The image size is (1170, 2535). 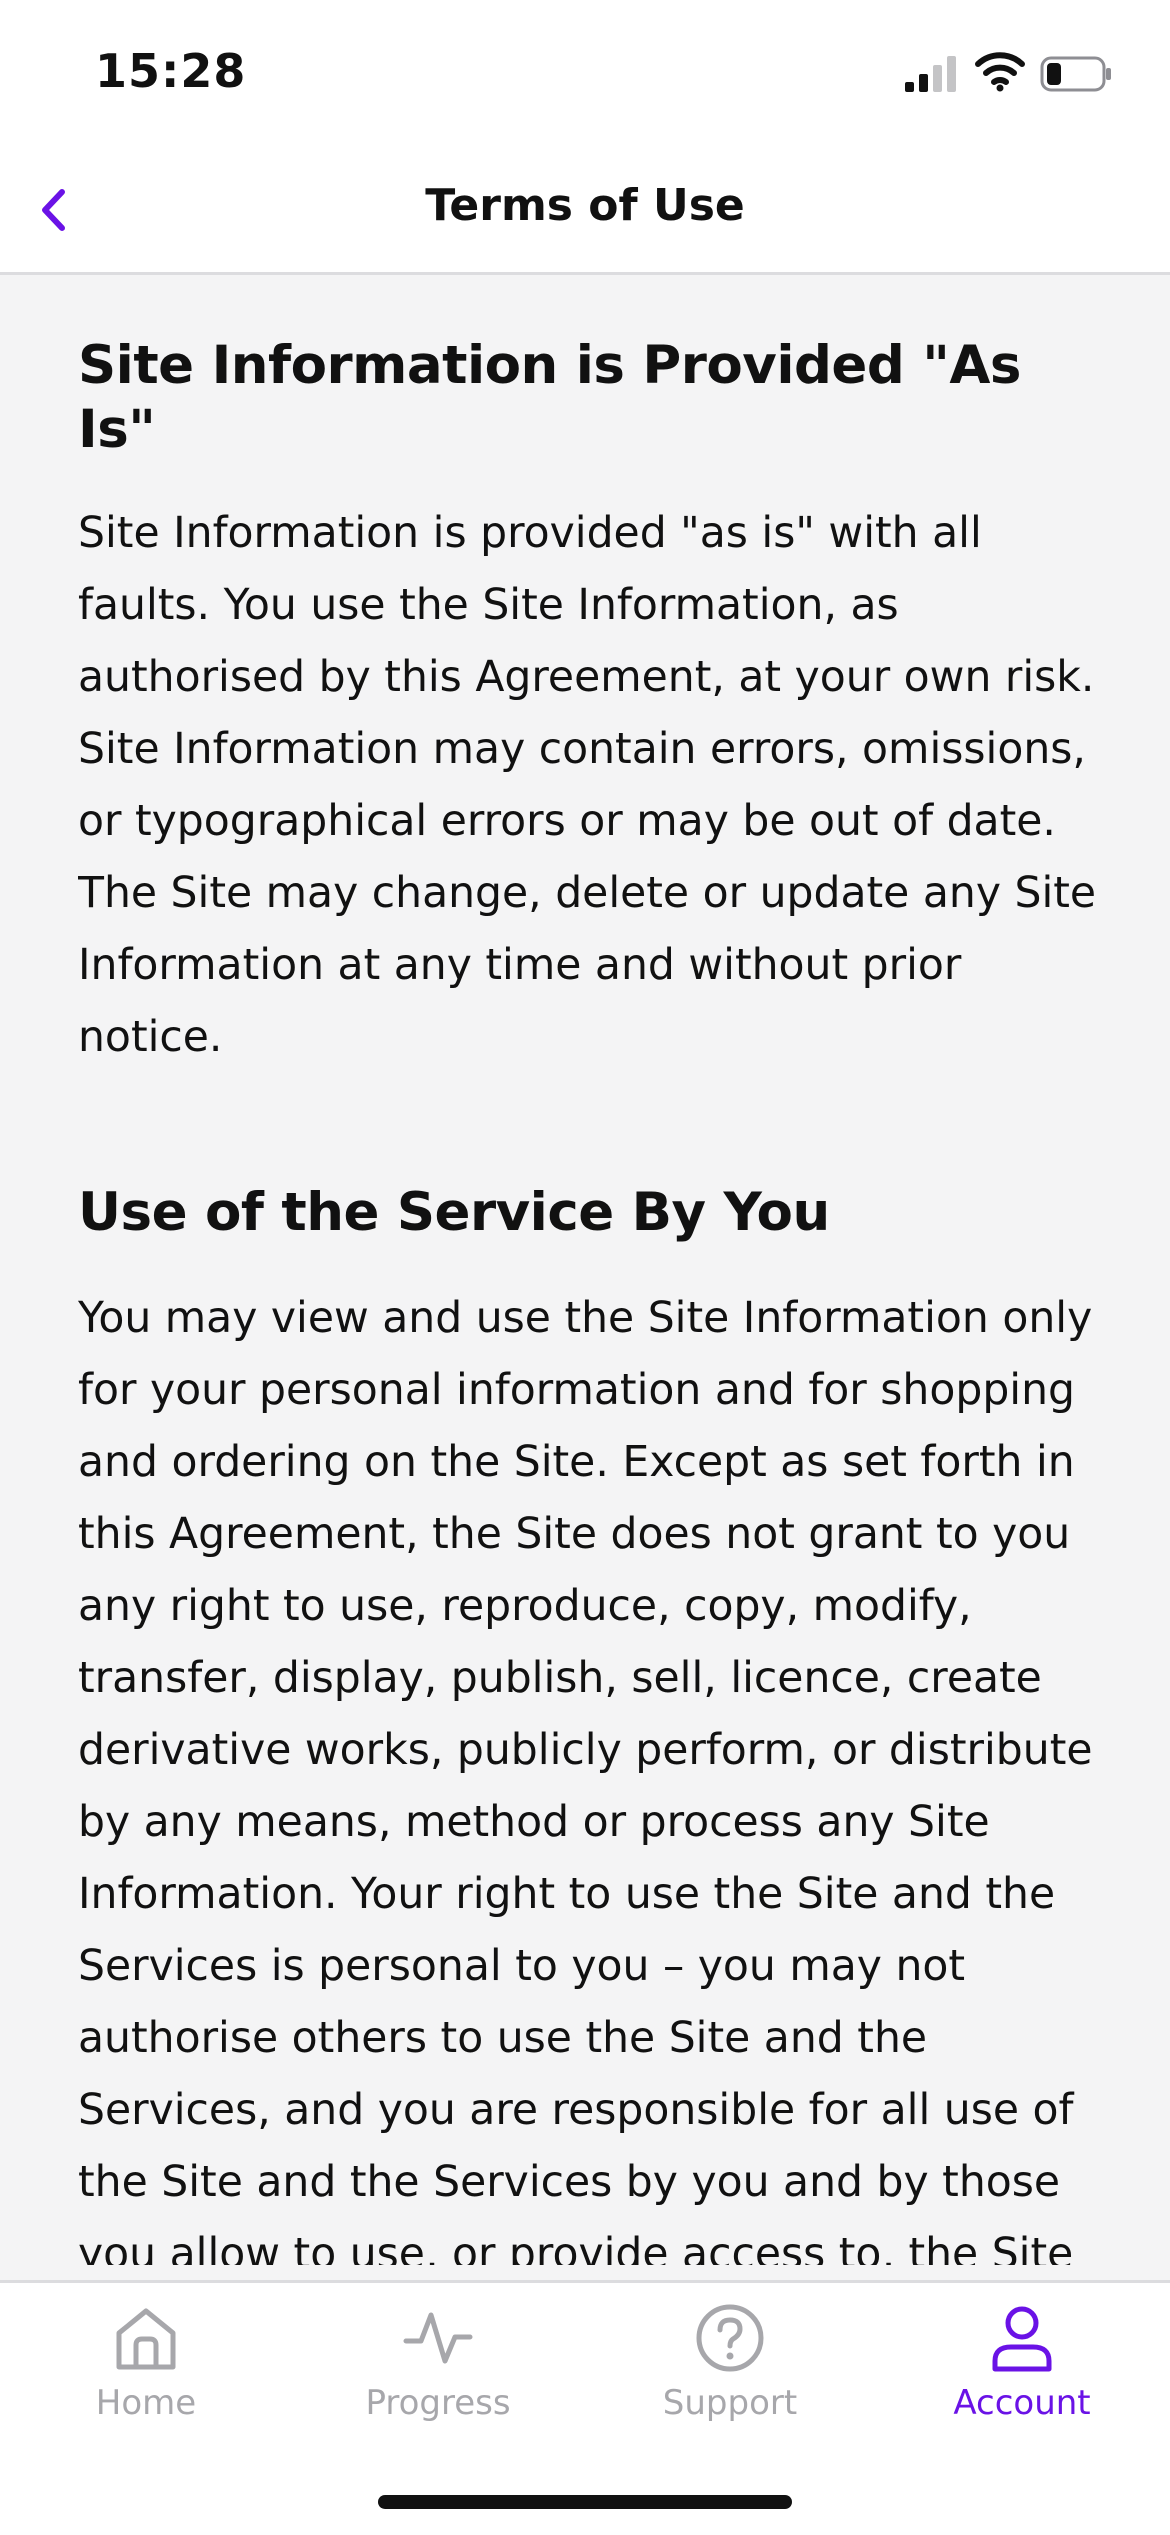 I want to click on navigation-header: Terms of Use, so click(x=585, y=212).